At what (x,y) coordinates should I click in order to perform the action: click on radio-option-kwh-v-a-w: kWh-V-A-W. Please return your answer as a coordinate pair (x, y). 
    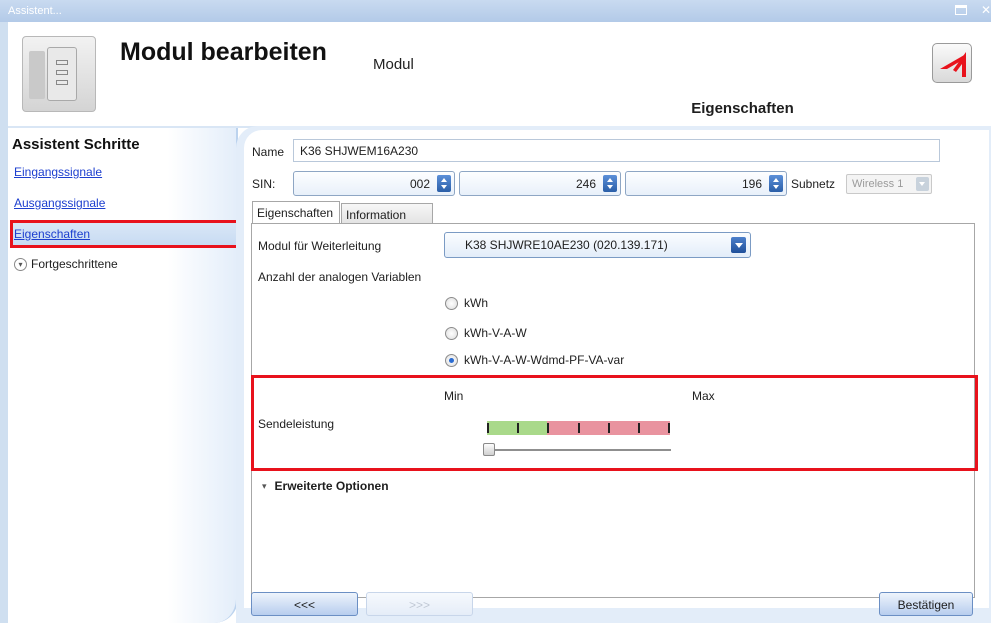
    Looking at the image, I should click on (486, 333).